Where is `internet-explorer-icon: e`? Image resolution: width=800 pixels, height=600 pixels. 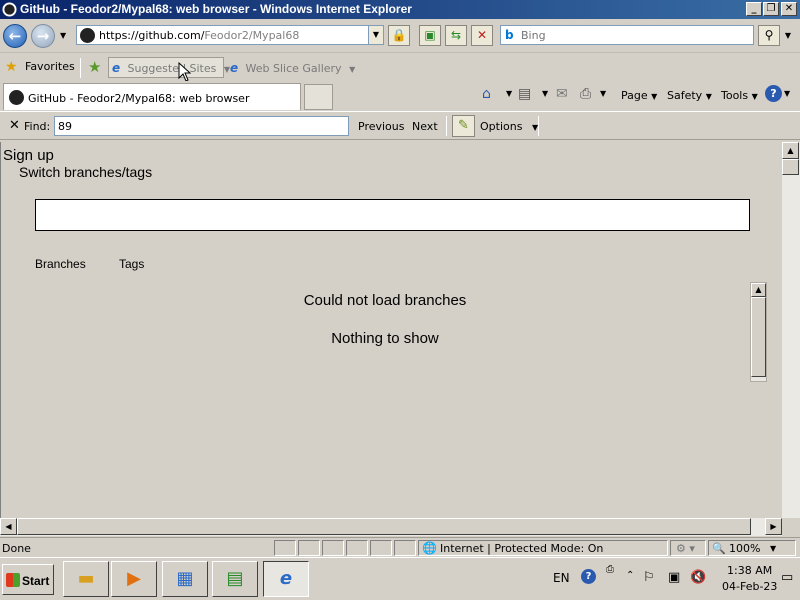
internet-explorer-icon: e is located at coordinates (286, 578).